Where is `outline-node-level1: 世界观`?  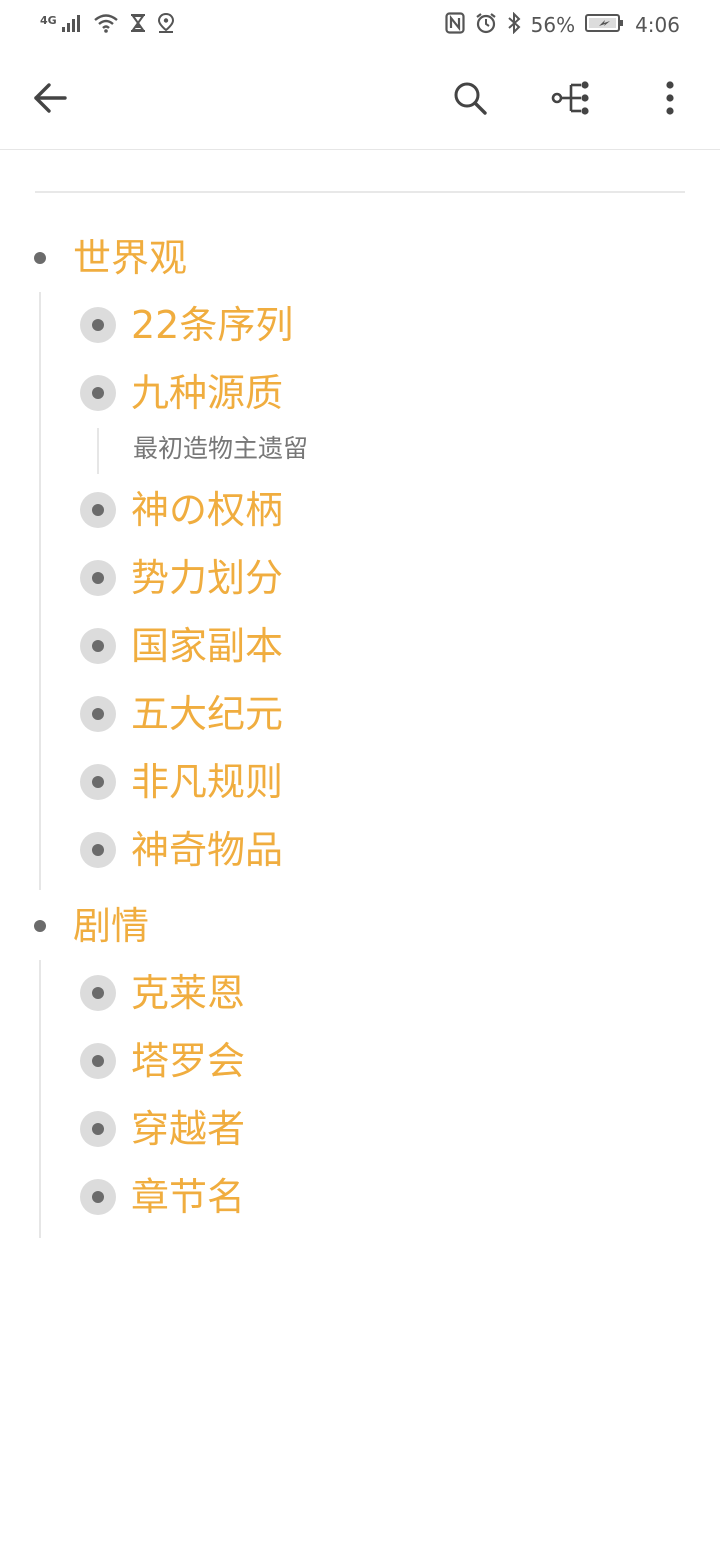
outline-node-level1: 世界观 is located at coordinates (360, 258).